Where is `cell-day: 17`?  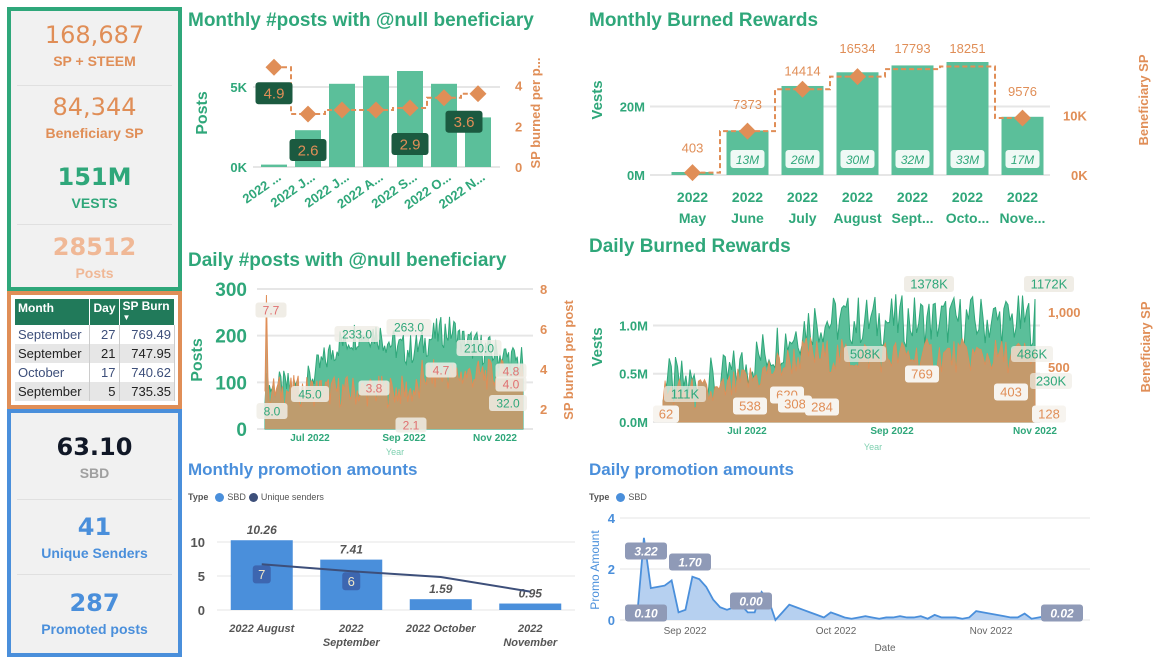
cell-day: 17 is located at coordinates (104, 372).